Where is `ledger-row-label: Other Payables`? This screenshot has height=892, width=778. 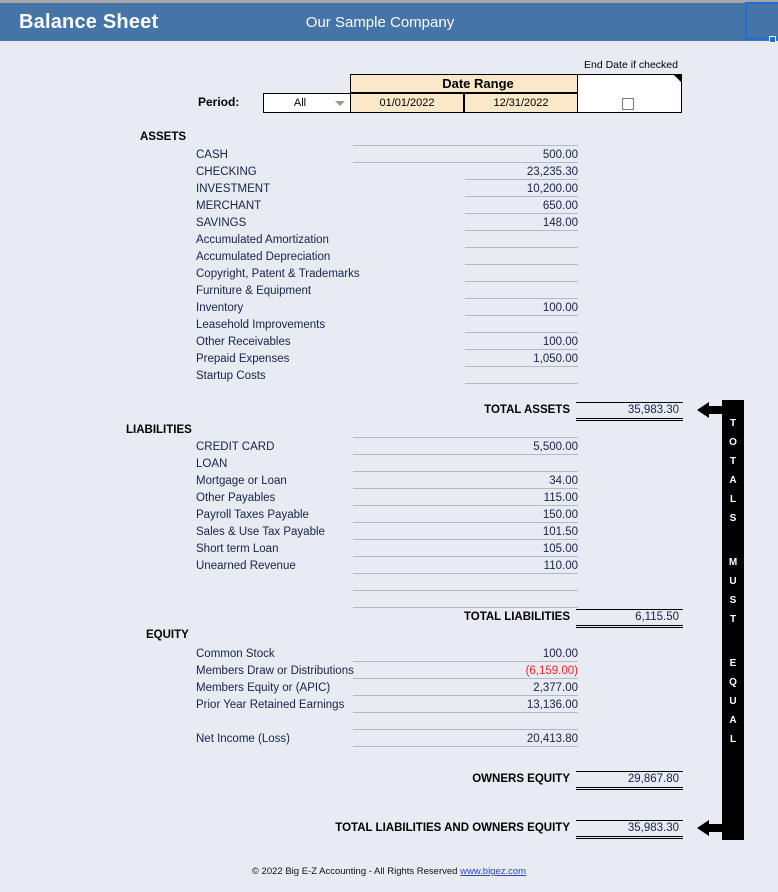
ledger-row-label: Other Payables is located at coordinates (236, 498).